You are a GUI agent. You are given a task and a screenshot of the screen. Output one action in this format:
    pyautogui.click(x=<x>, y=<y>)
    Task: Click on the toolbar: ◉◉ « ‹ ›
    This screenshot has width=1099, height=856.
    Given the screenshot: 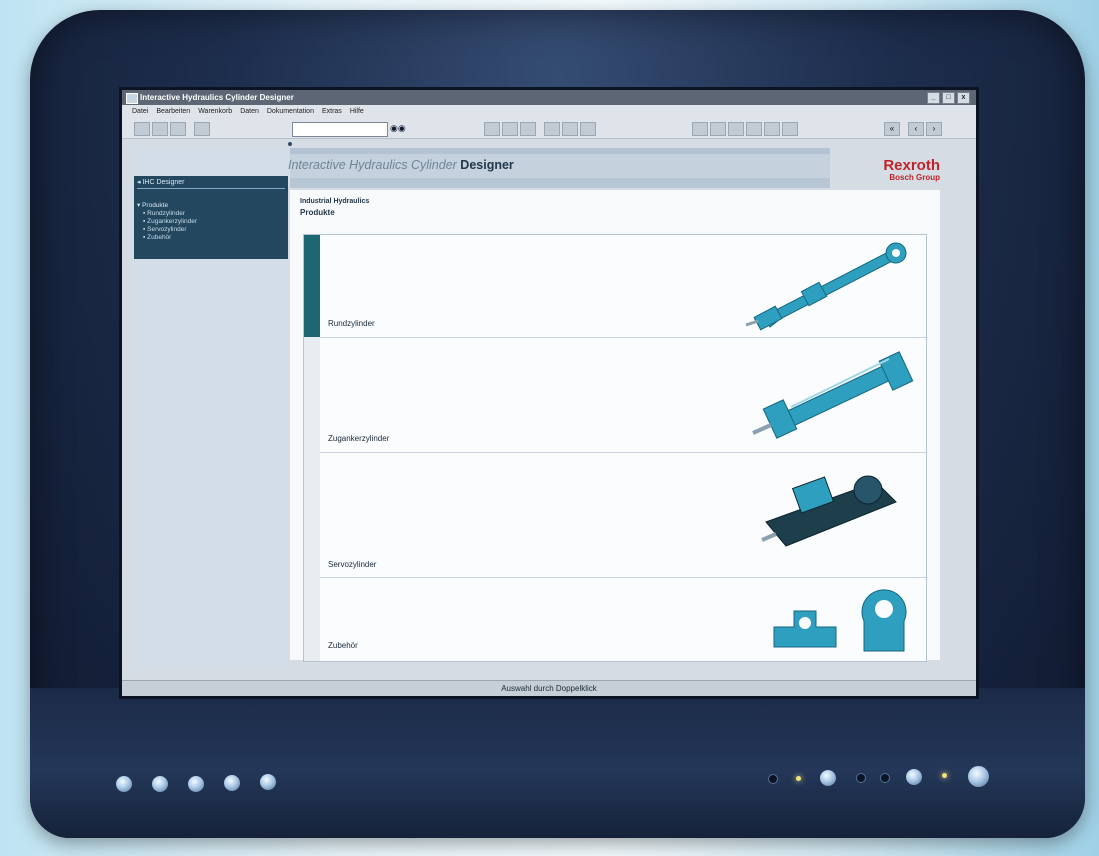 What is the action you would take?
    pyautogui.click(x=549, y=128)
    